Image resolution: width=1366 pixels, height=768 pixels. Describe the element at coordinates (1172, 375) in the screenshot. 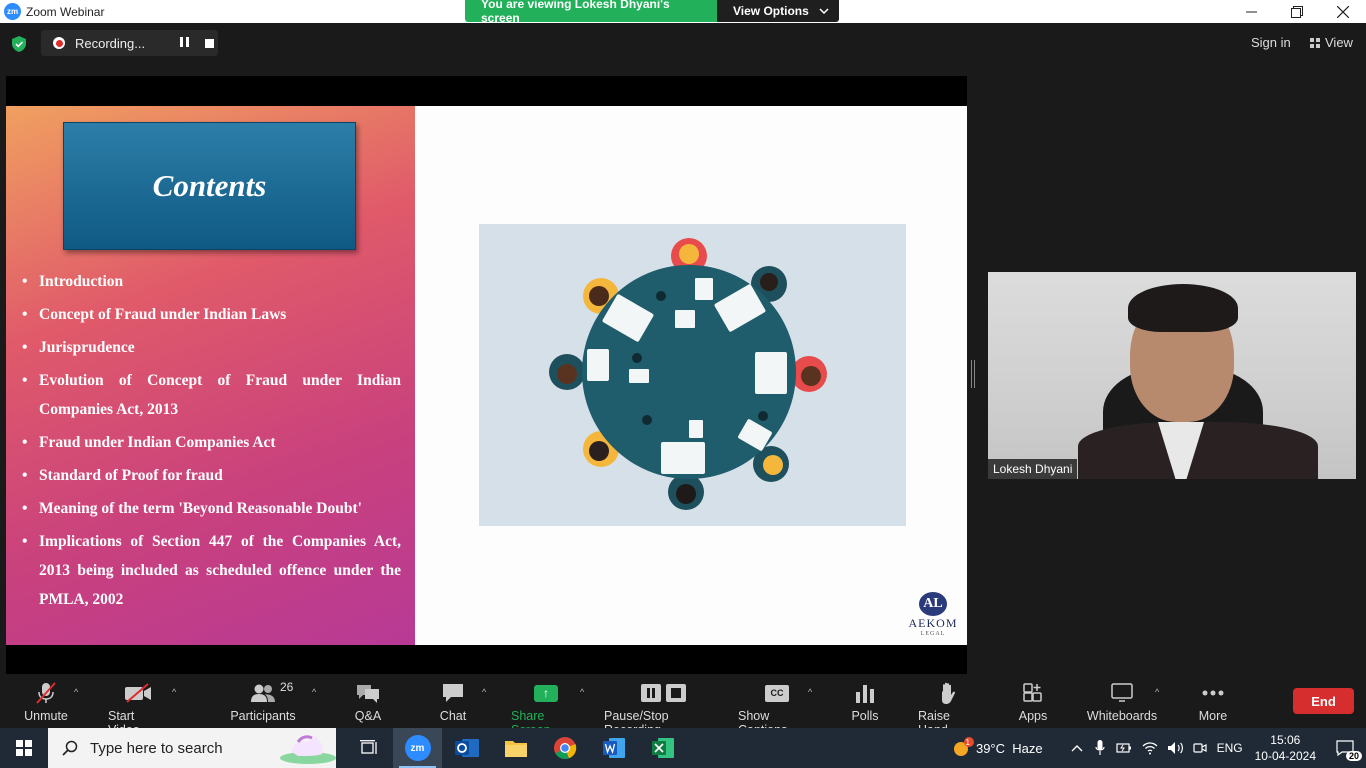

I see `participant-video-tile: Lokesh Dhyani` at that location.